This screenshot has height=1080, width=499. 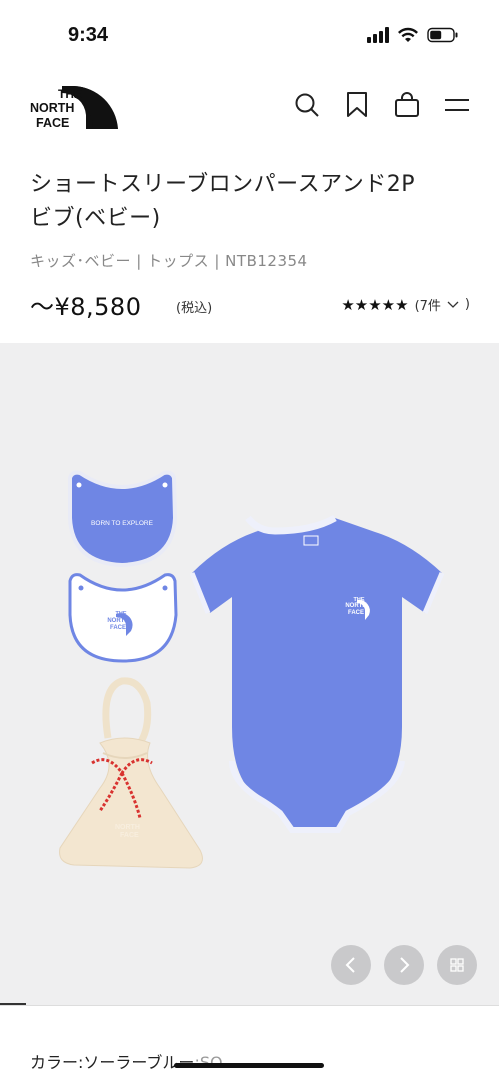 I want to click on review-count: (7件, so click(x=427, y=306).